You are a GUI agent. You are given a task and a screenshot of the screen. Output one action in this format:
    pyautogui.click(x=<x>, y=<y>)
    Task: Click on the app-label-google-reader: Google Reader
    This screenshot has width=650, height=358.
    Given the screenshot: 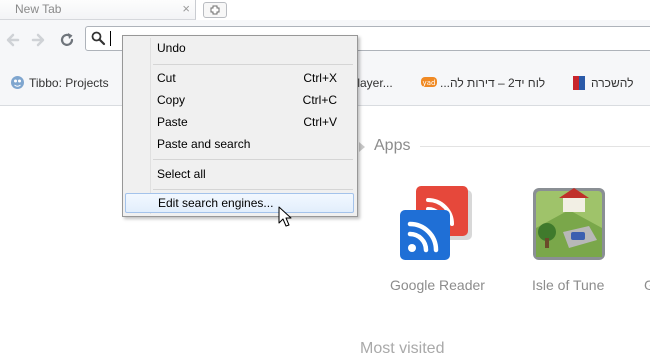 What is the action you would take?
    pyautogui.click(x=437, y=285)
    